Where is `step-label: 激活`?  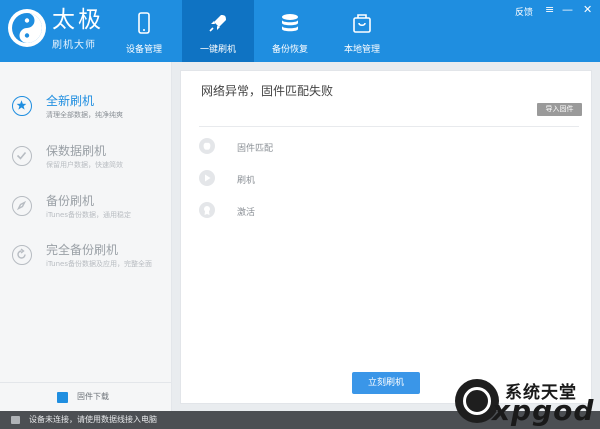
step-label: 激活 is located at coordinates (246, 213).